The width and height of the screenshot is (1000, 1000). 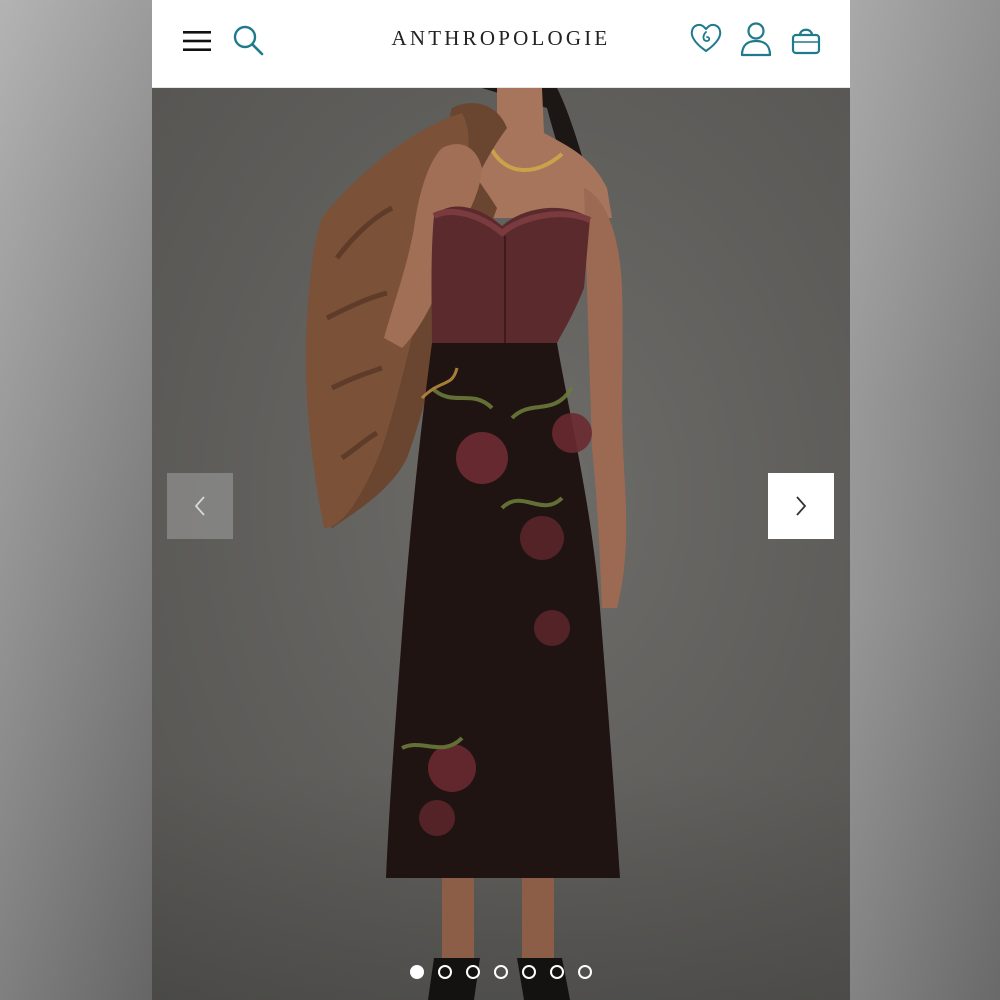 I want to click on shopping-bag-button, so click(x=806, y=40).